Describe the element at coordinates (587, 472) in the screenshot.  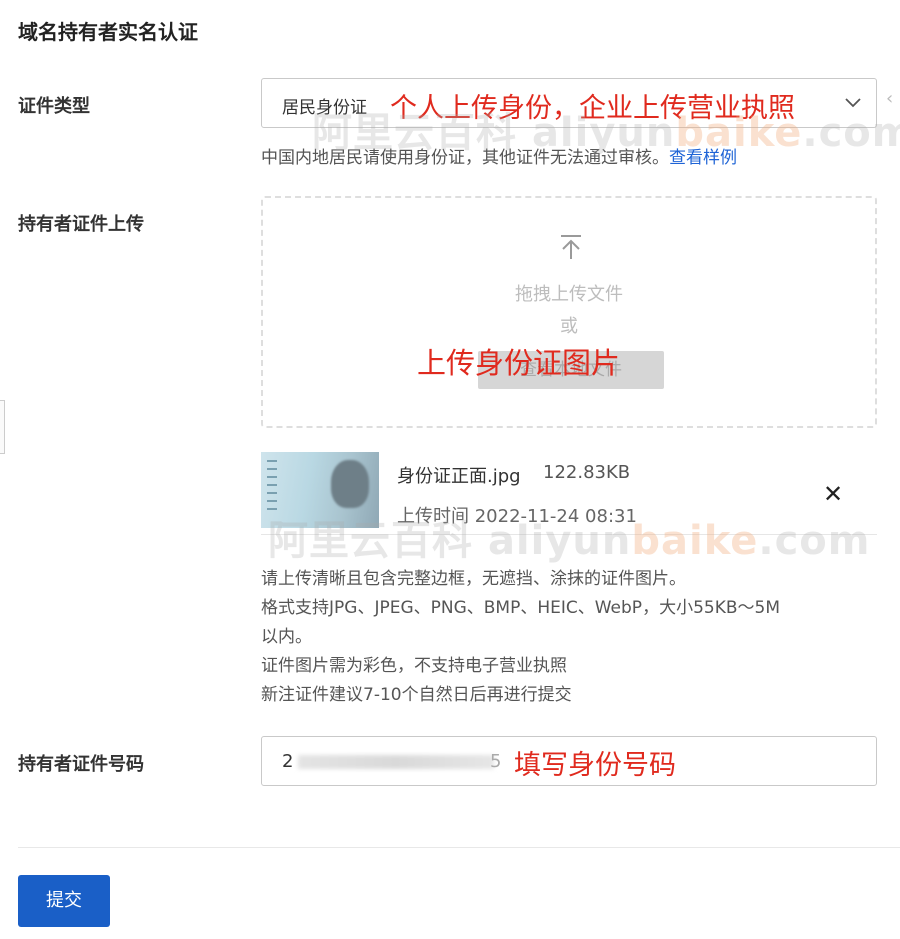
I see `file-size: 122.83KB` at that location.